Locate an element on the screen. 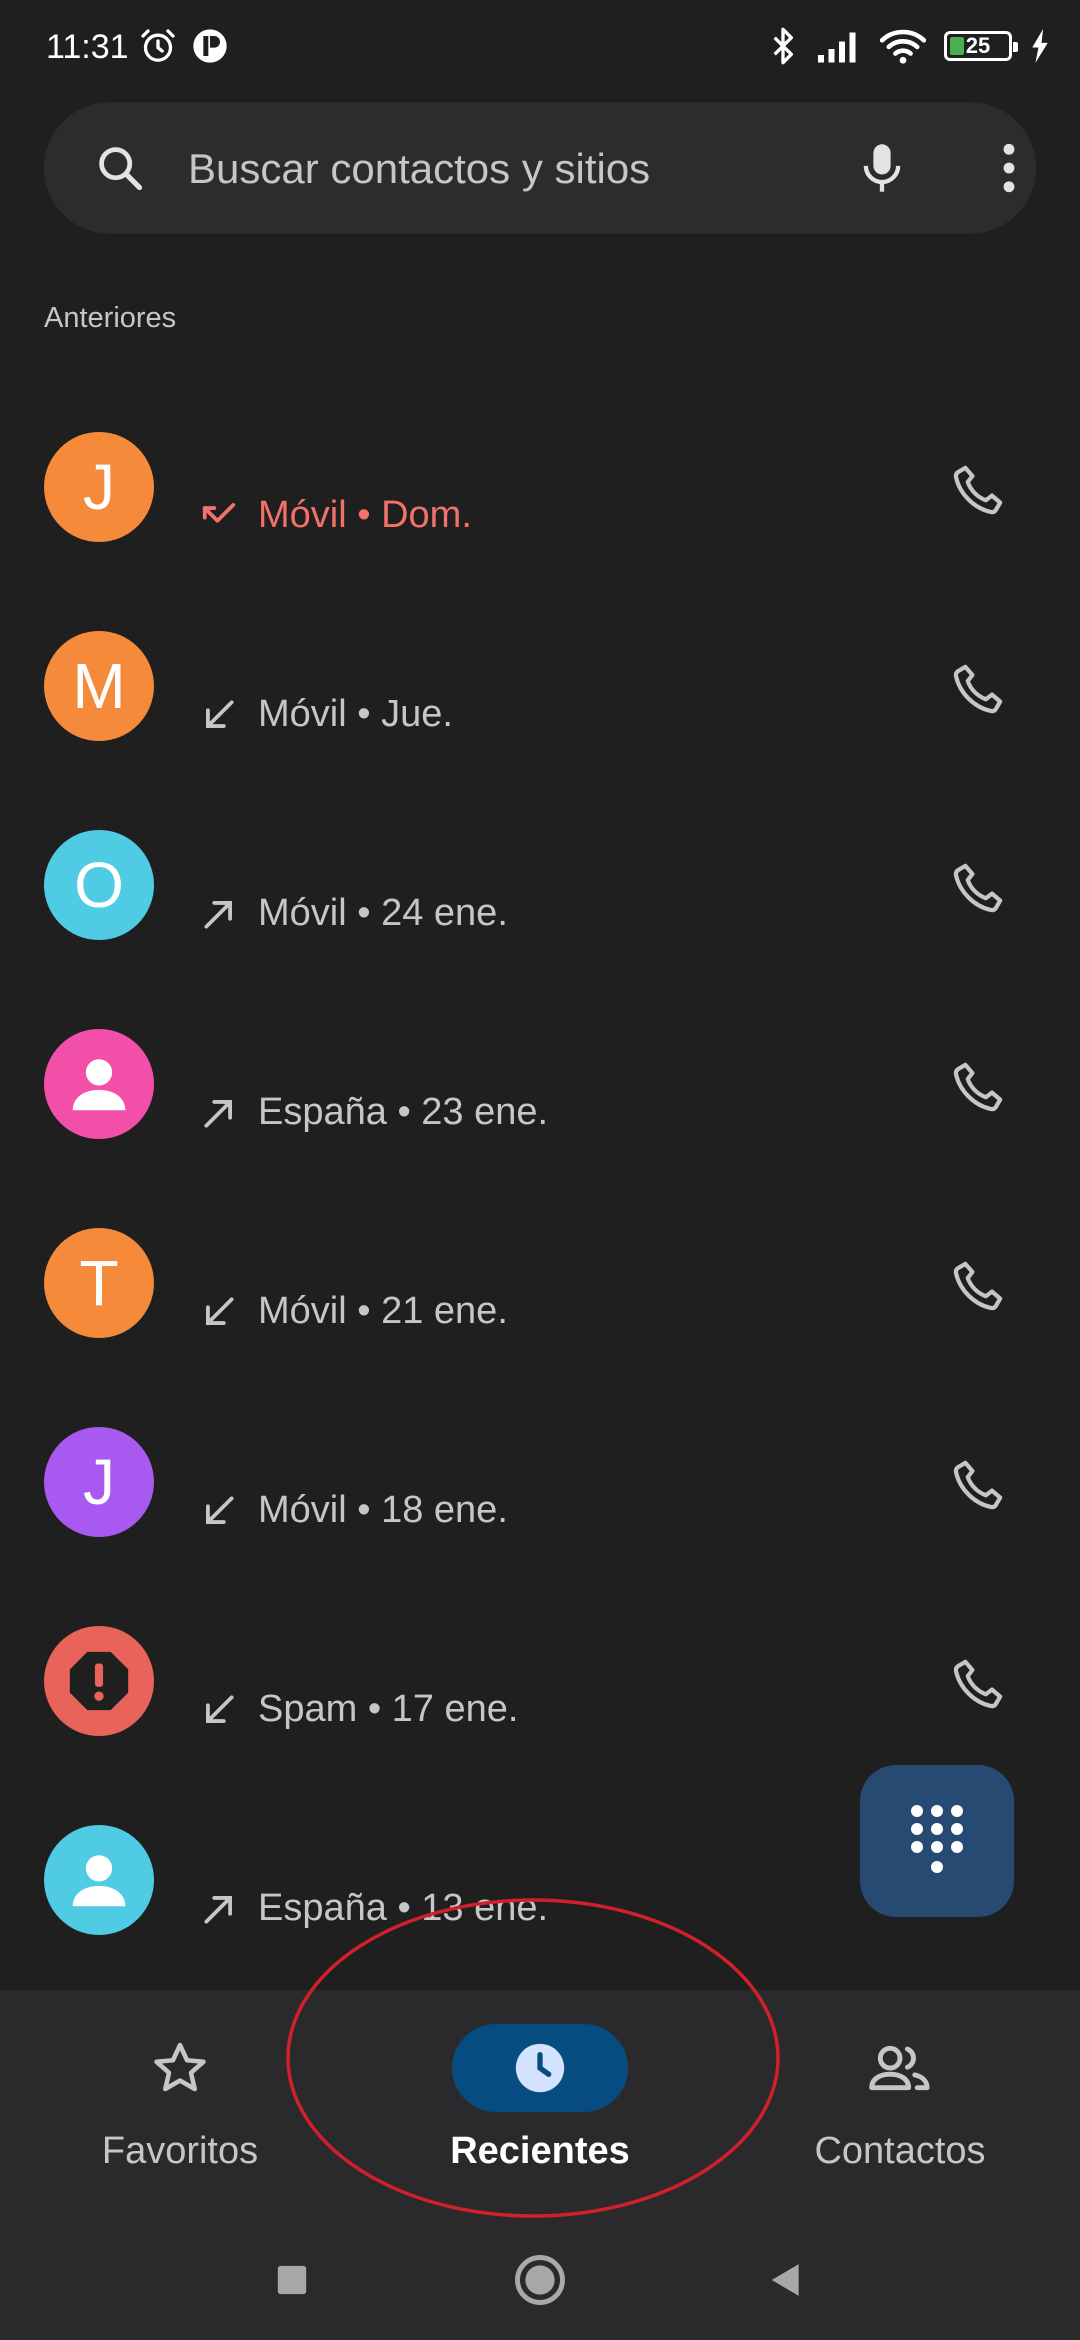 Image resolution: width=1080 pixels, height=2340 pixels. call-row: T Móvil • 21 ene. is located at coordinates (540, 1327).